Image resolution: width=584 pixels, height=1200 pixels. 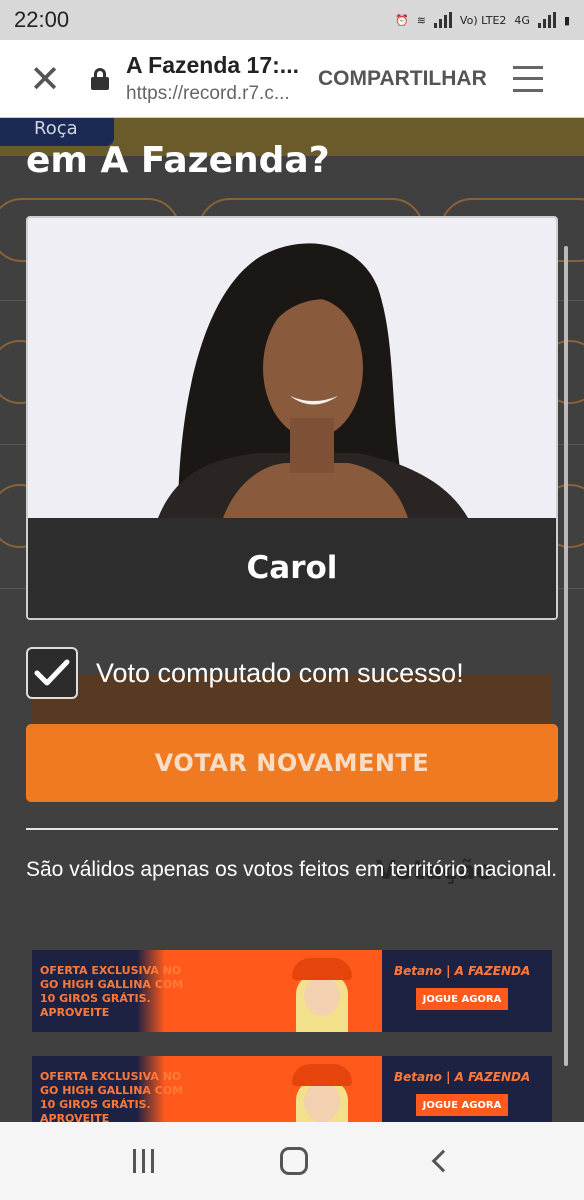 What do you see at coordinates (566, 656) in the screenshot?
I see `scrollbar` at bounding box center [566, 656].